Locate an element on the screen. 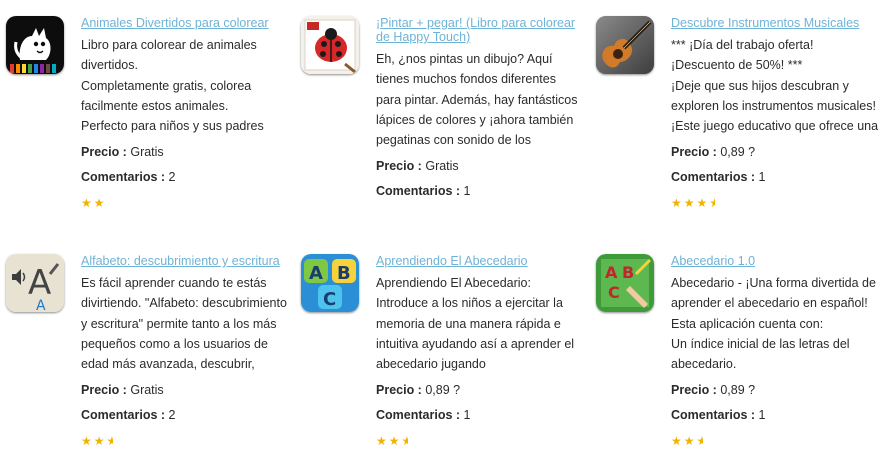 The width and height of the screenshot is (887, 471). title-line: de Happy Touch) is located at coordinates (423, 37).